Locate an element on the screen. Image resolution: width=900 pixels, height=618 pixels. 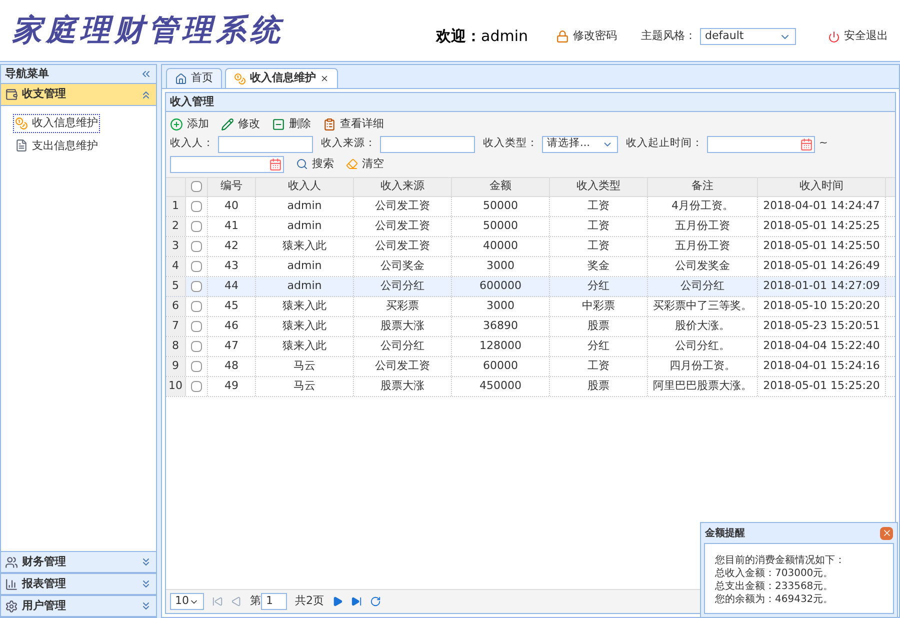
refresh-icon is located at coordinates (375, 601).